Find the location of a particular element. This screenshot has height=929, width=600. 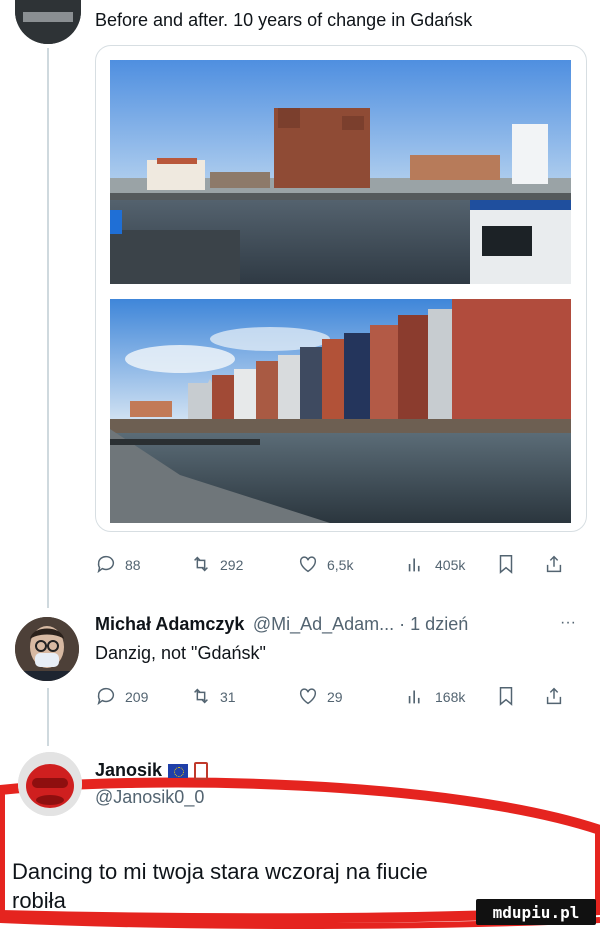

reply-avatar is located at coordinates (47, 649).